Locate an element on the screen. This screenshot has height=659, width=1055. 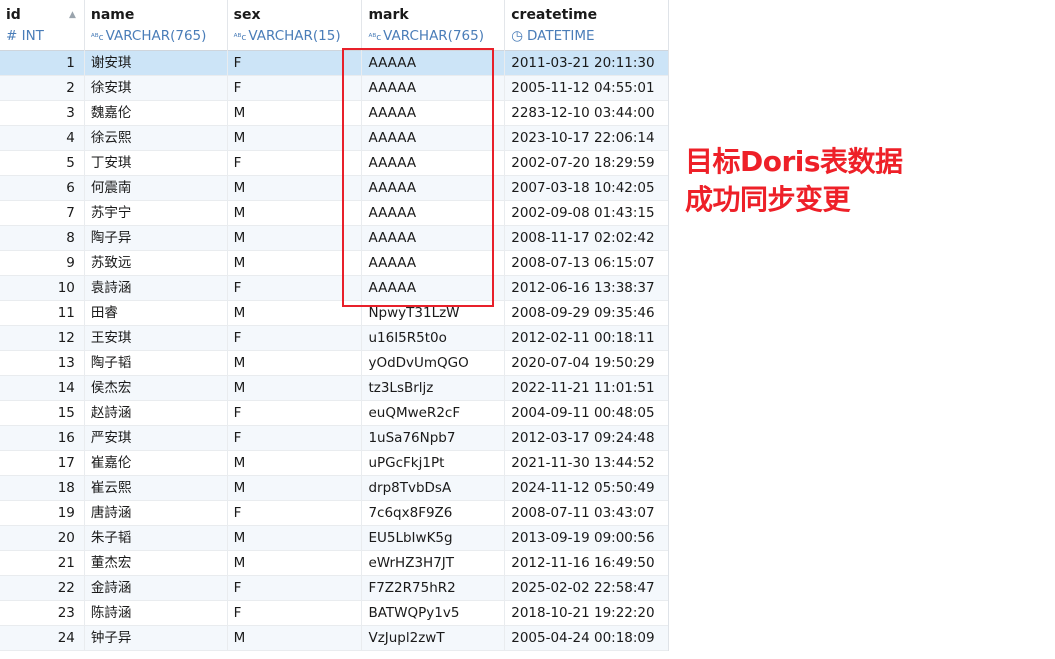
table-row: 20 朱子韬 M EU5LbIwK5g 2013-09-19 09:00:56 is located at coordinates (334, 538).